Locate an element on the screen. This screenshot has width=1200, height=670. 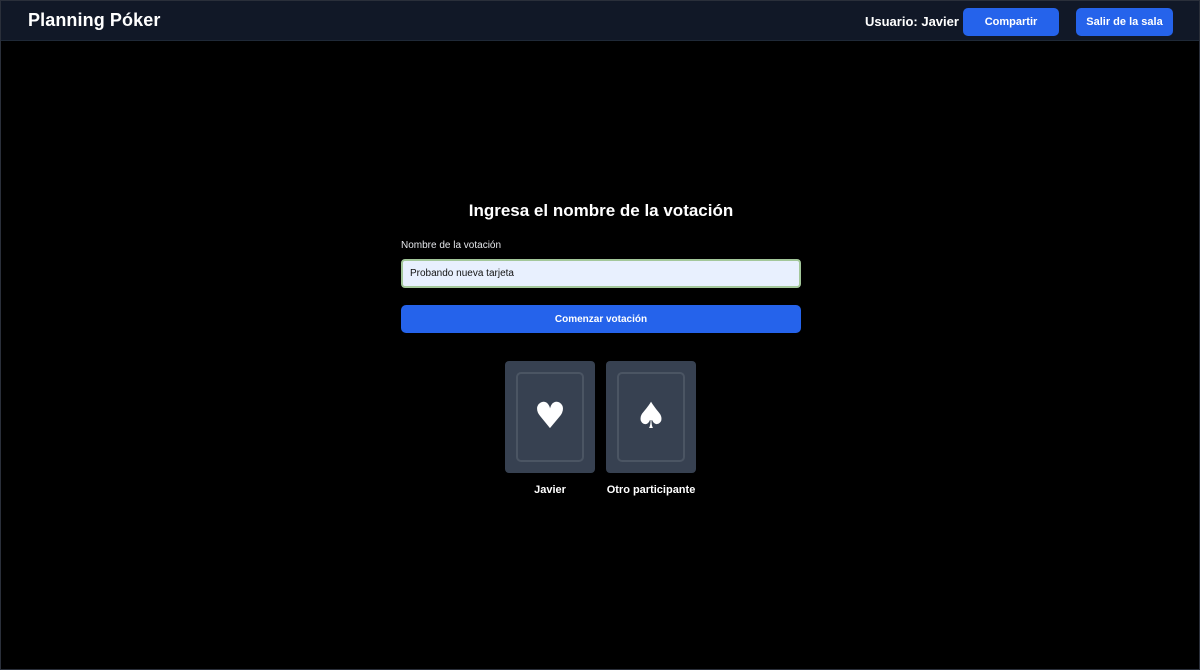
spade-icon: ♠ is located at coordinates (651, 416).